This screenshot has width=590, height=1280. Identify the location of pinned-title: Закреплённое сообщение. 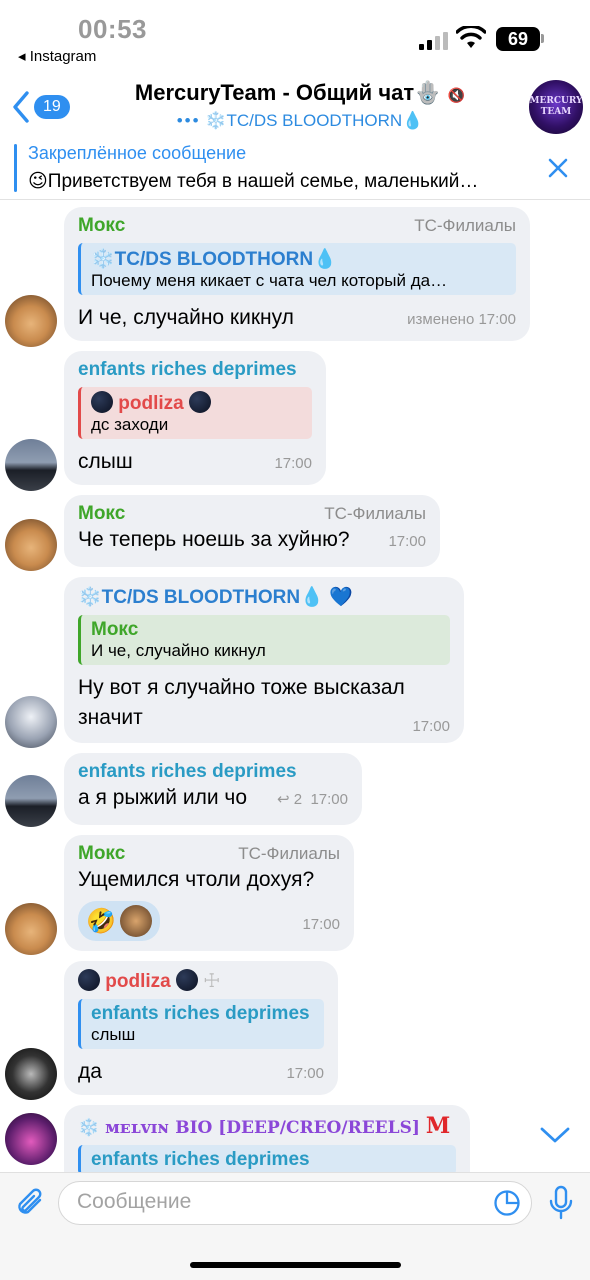
(137, 153).